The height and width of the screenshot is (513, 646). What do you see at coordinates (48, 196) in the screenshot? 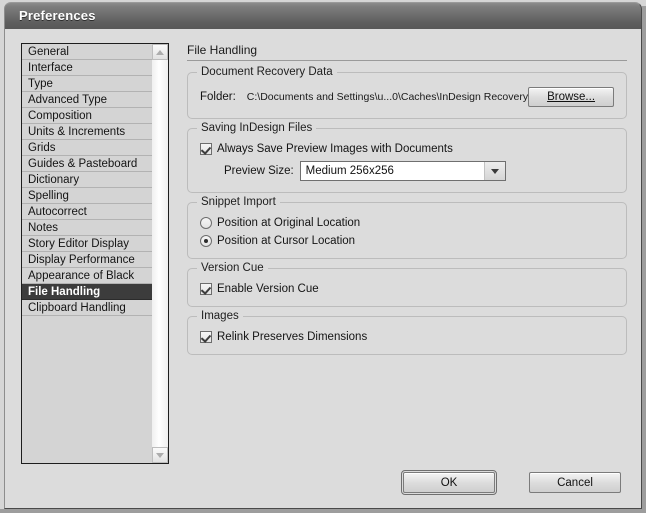
I see `sidebar-item-label: Spelling` at bounding box center [48, 196].